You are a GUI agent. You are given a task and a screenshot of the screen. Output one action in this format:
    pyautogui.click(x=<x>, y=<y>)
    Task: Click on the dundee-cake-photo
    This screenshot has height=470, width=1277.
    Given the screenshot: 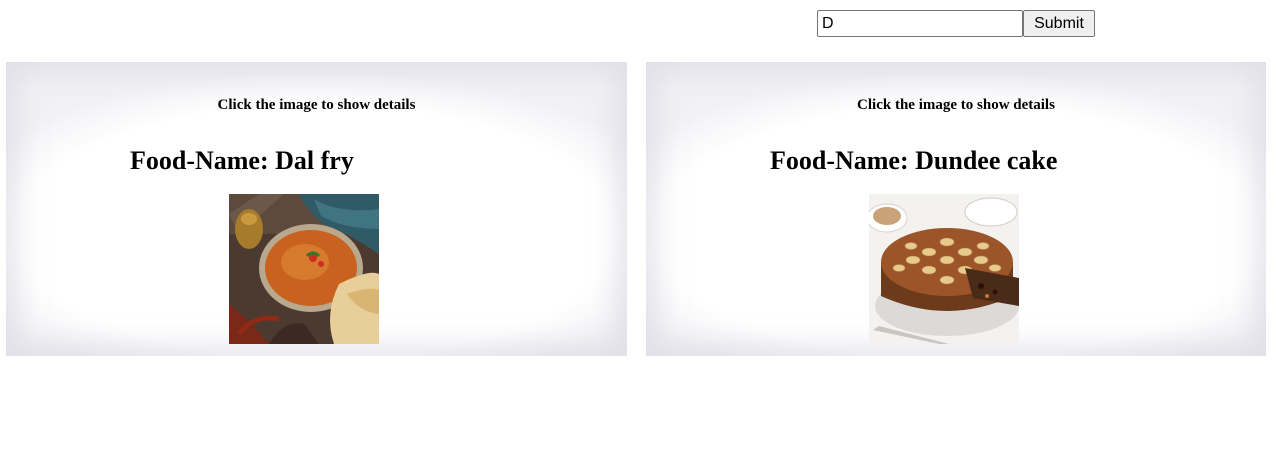 What is the action you would take?
    pyautogui.click(x=944, y=269)
    